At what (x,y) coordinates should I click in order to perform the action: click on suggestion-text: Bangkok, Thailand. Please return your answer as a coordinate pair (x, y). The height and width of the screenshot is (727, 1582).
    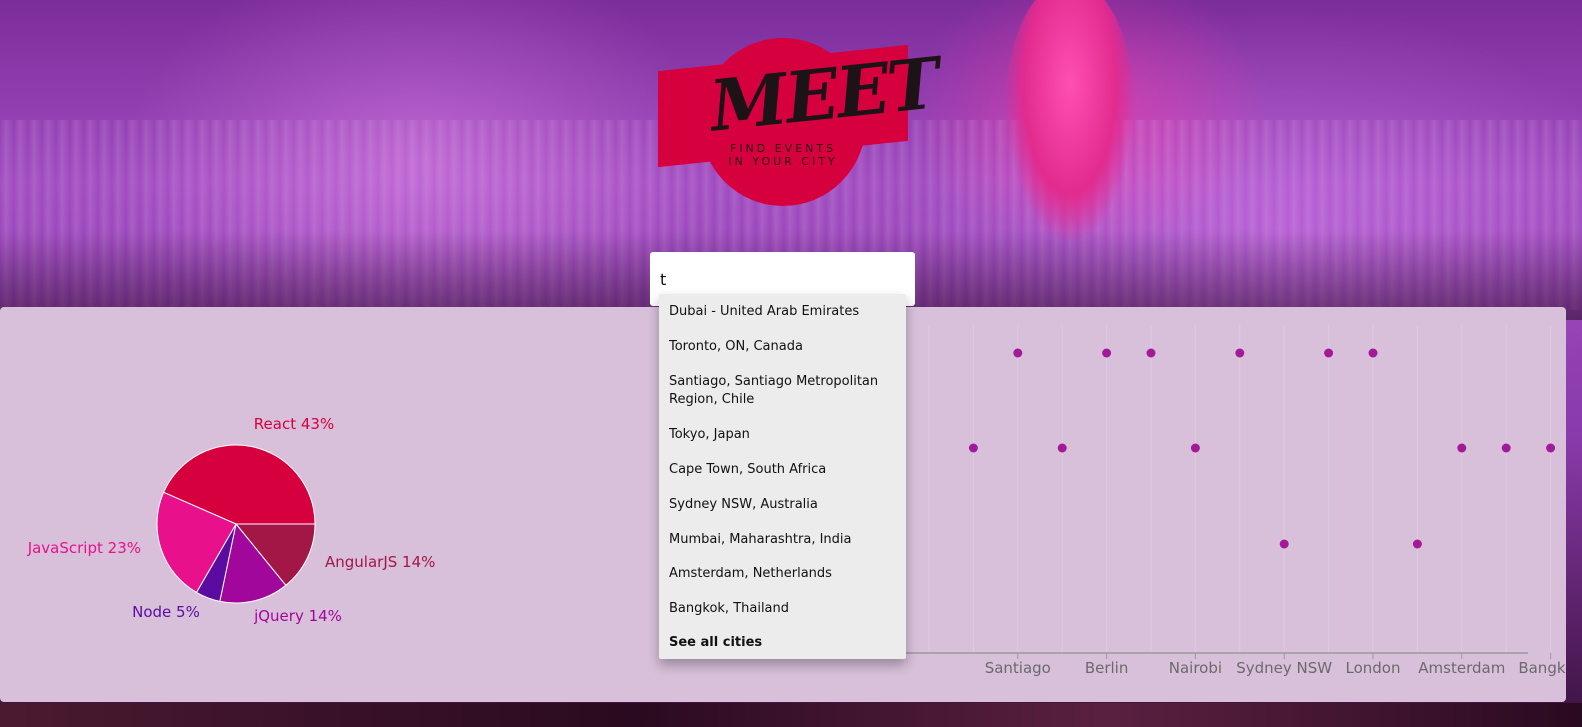
    Looking at the image, I should click on (729, 608).